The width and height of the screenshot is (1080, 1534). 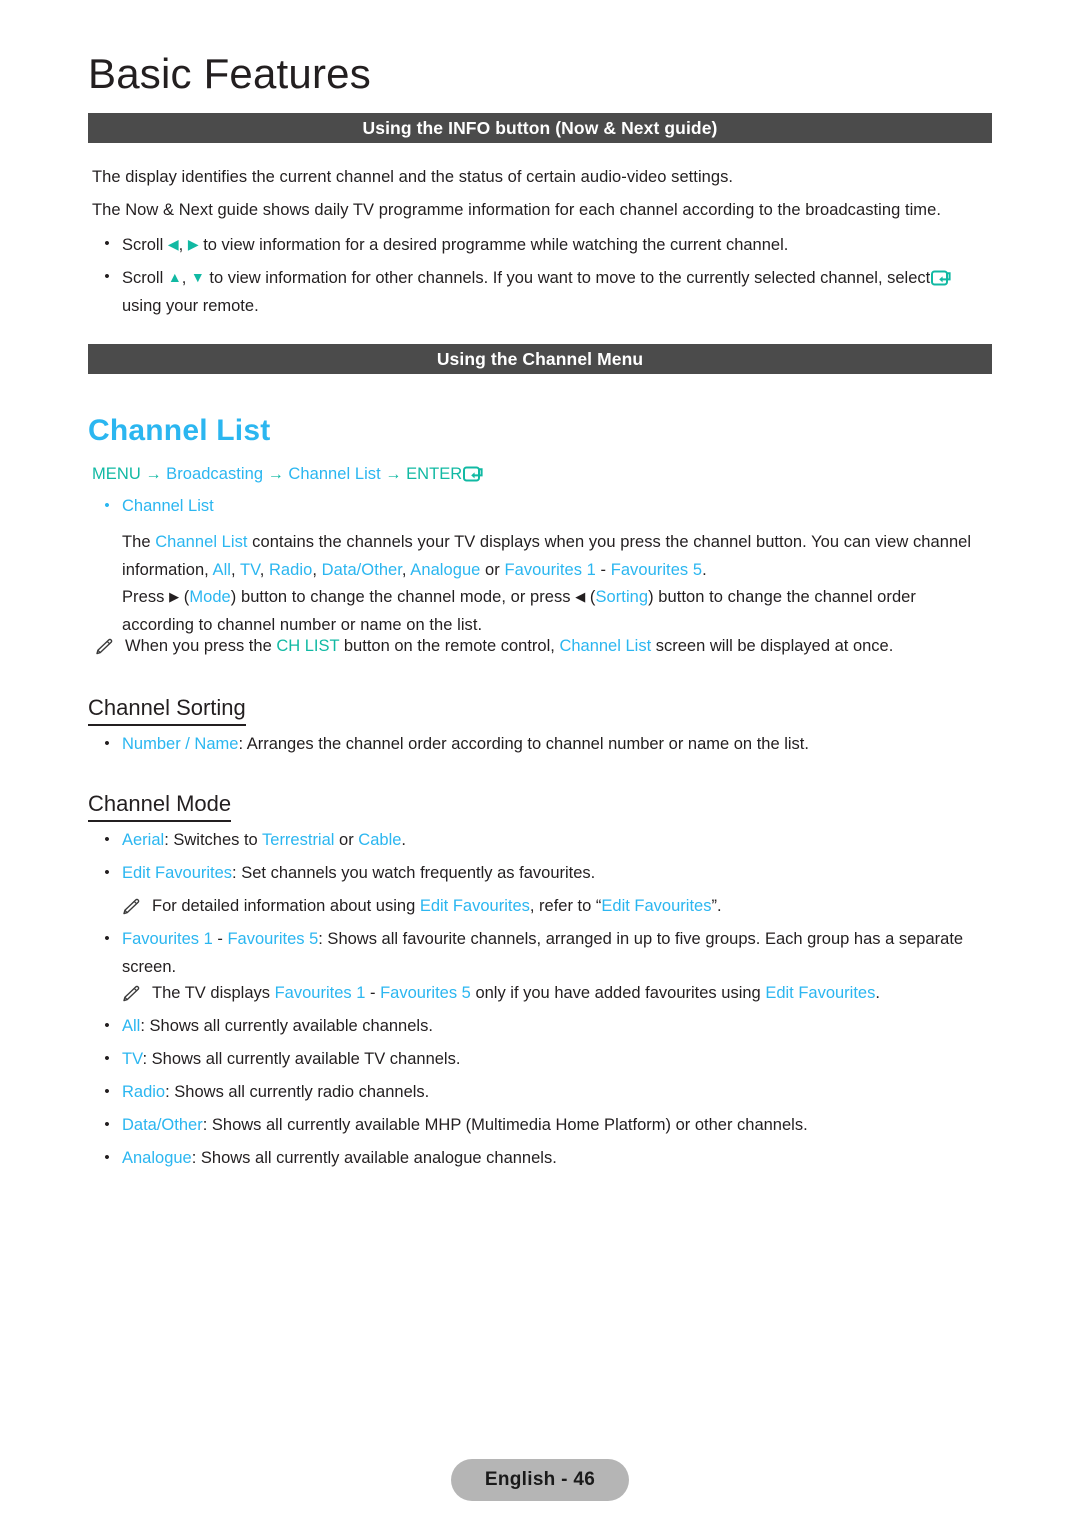 I want to click on section-bar-info-button-label: Using the INFO button (Now & Next guide), so click(x=540, y=127).